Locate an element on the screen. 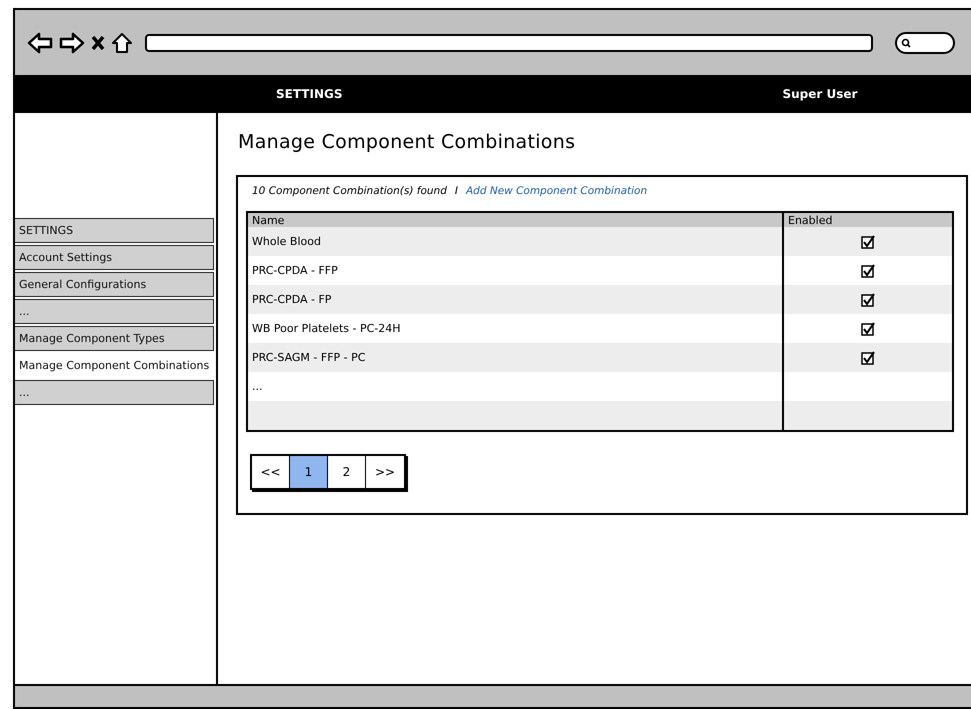 The height and width of the screenshot is (709, 971). sidebar-item: SETTINGS is located at coordinates (114, 230).